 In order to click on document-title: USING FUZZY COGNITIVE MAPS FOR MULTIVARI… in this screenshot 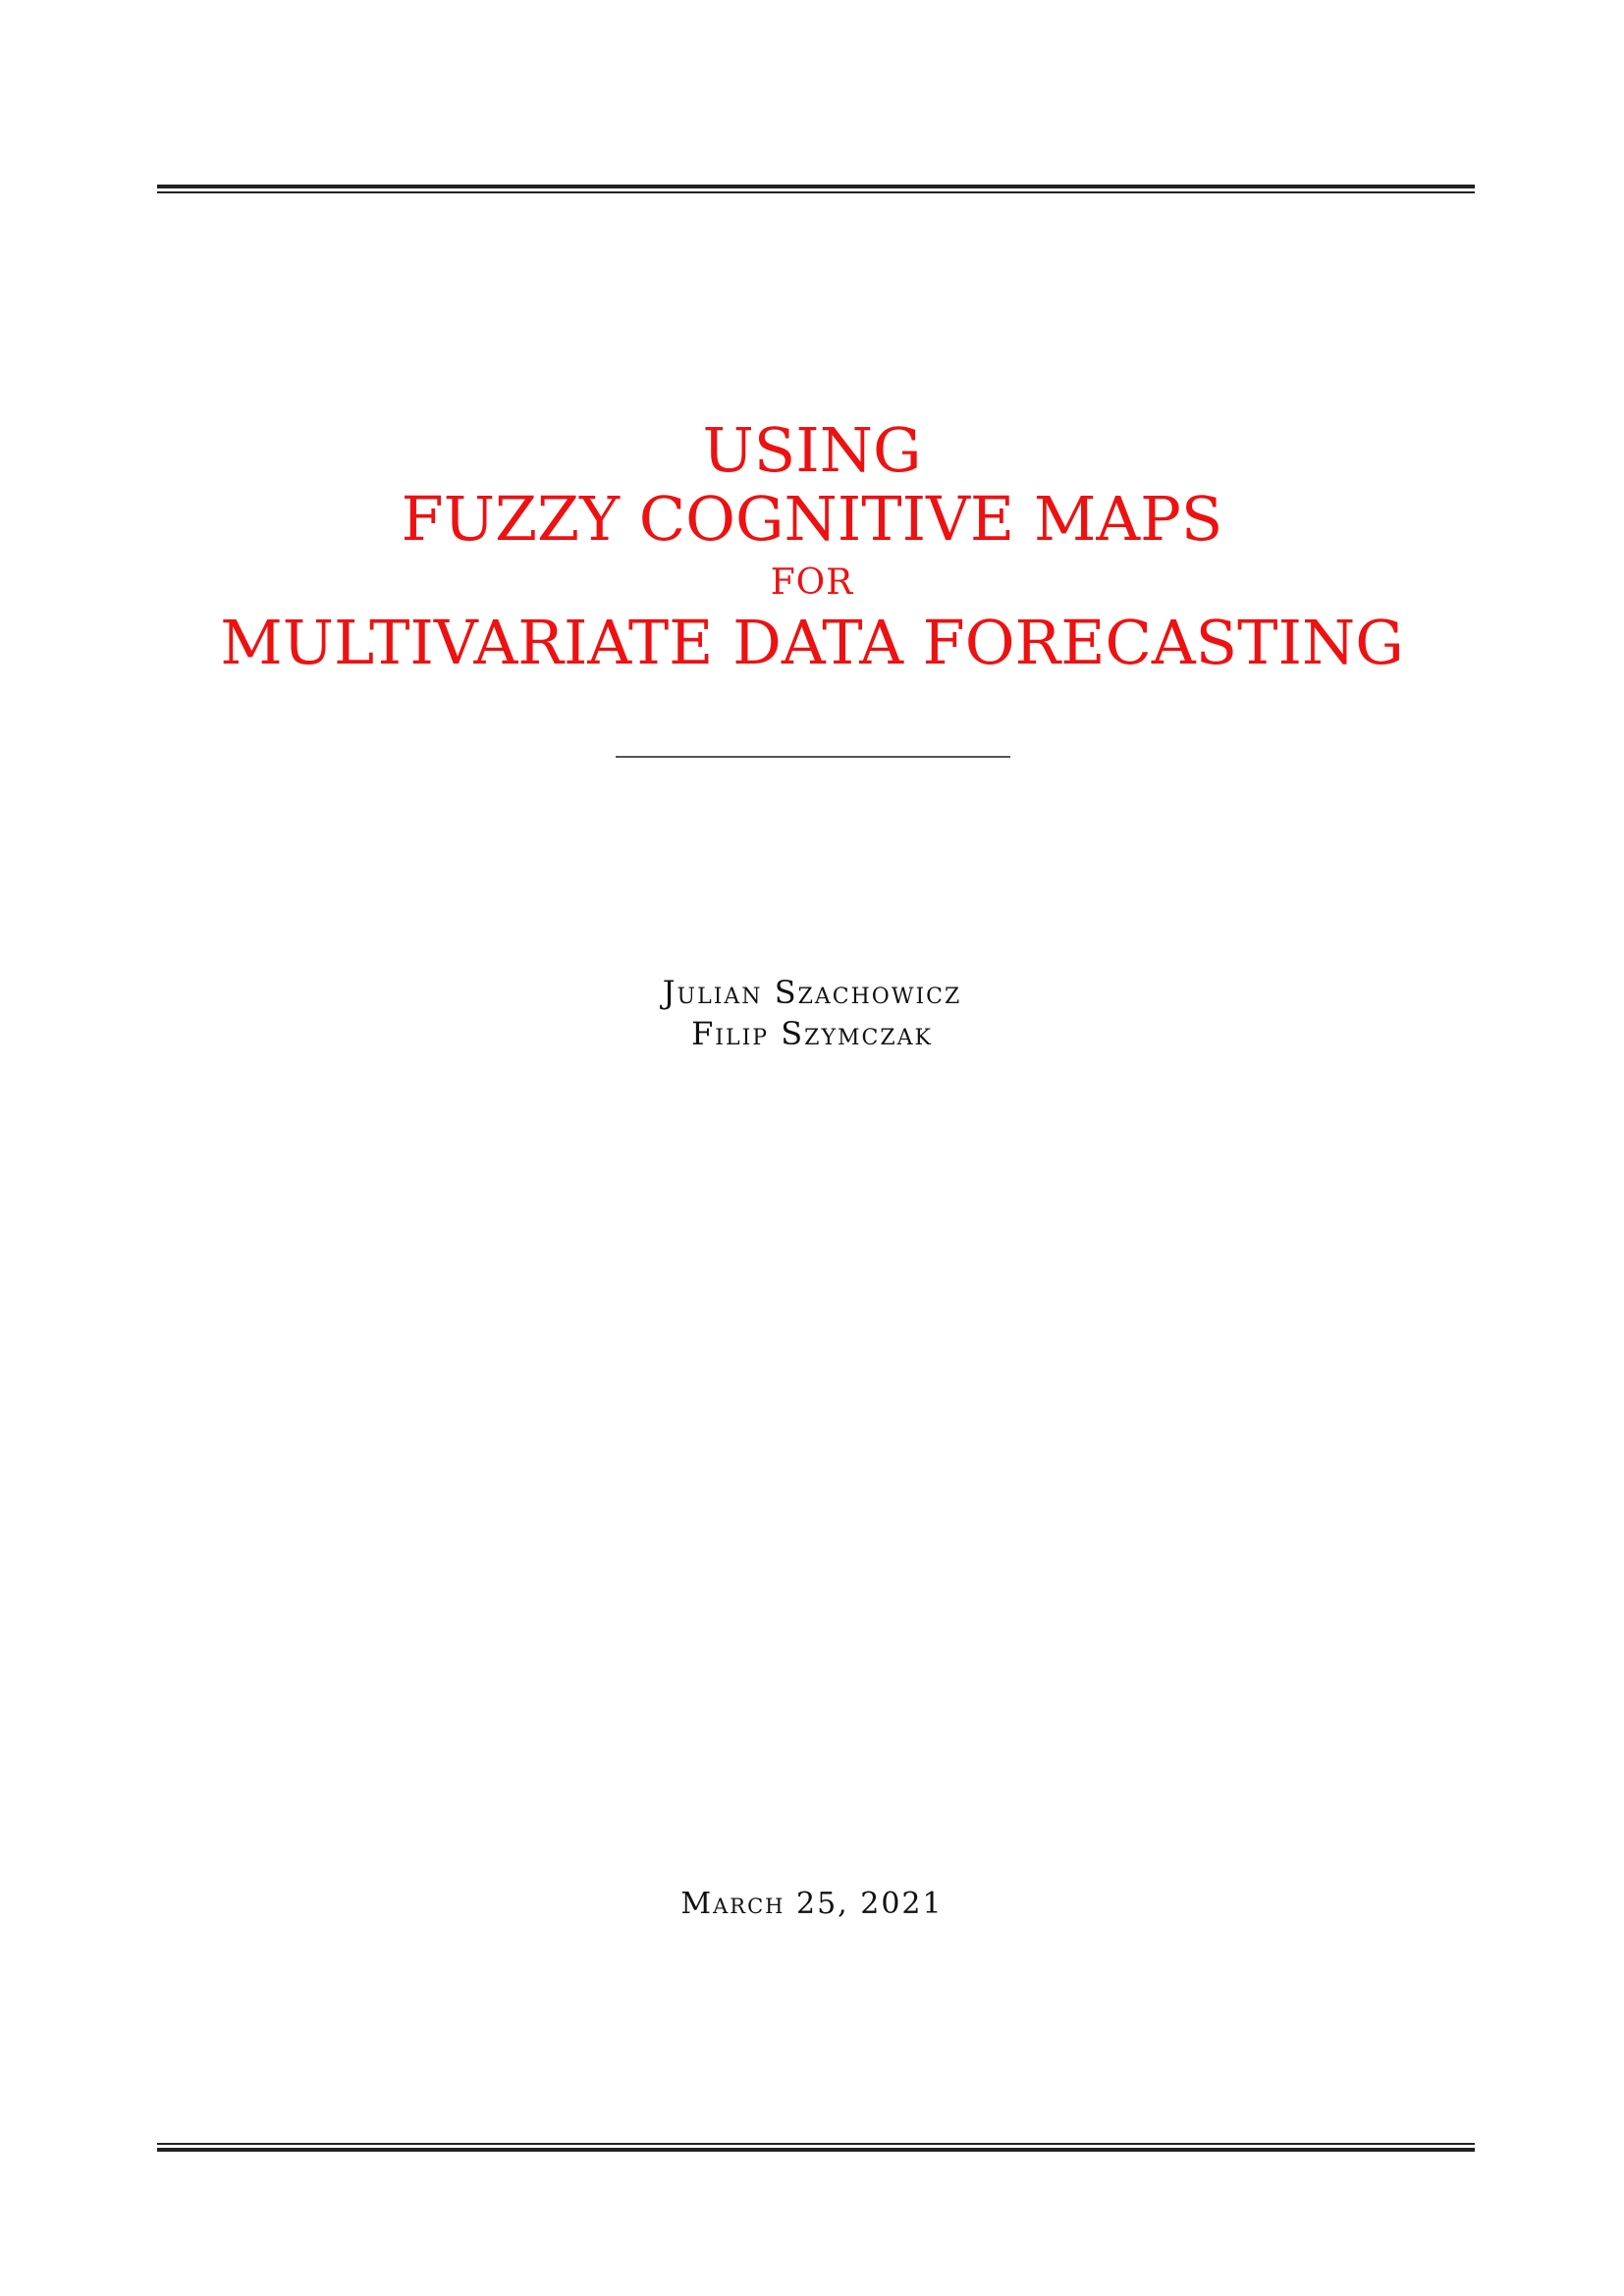, I will do `click(812, 546)`.